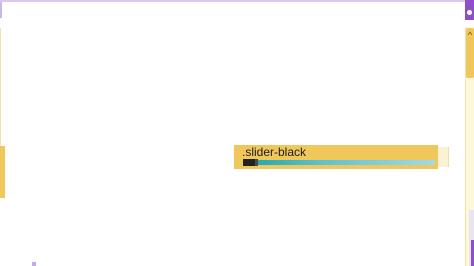  What do you see at coordinates (469, 12) in the screenshot?
I see `corner-badge-dot` at bounding box center [469, 12].